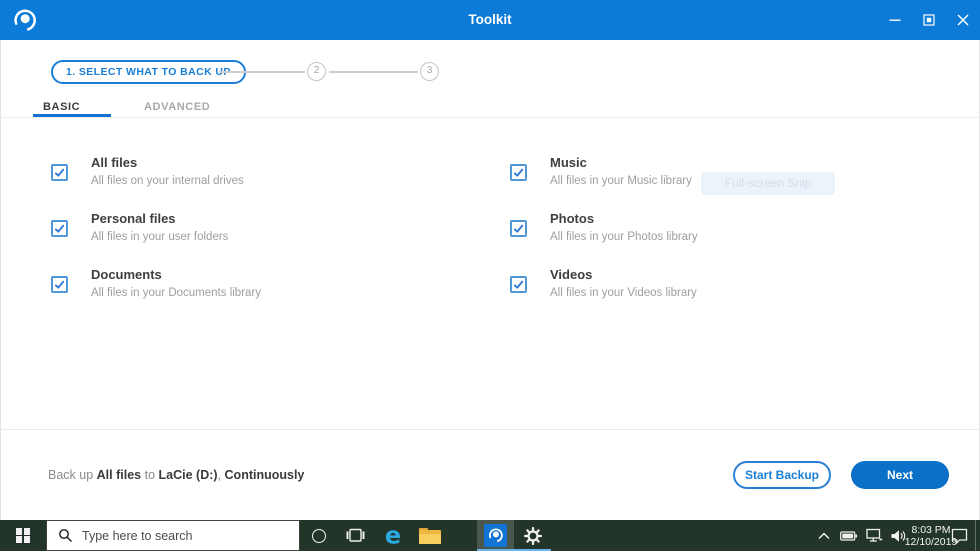 The width and height of the screenshot is (980, 551). I want to click on battery-icon, so click(849, 535).